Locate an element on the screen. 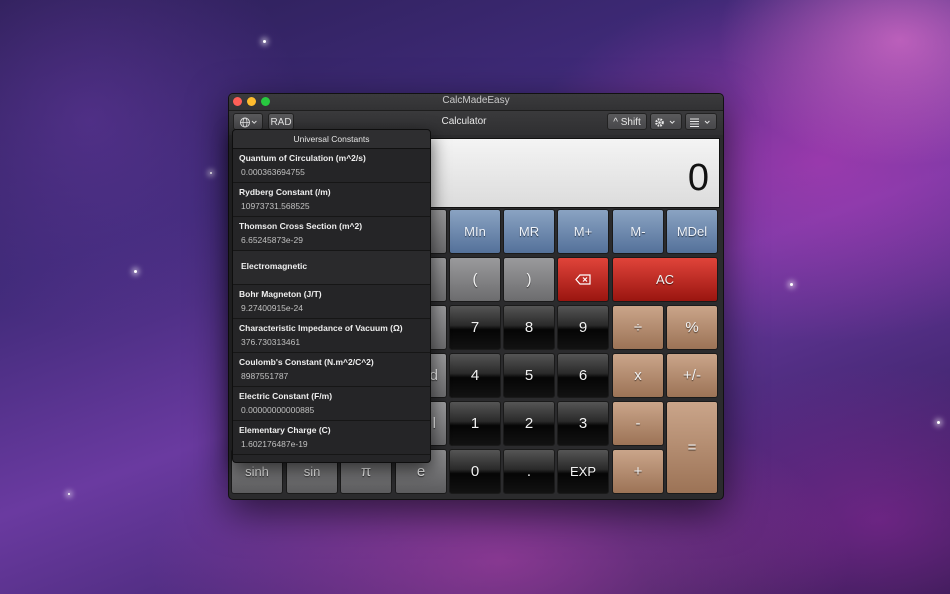 The width and height of the screenshot is (950, 594). plus-minus-button: +/- is located at coordinates (692, 375).